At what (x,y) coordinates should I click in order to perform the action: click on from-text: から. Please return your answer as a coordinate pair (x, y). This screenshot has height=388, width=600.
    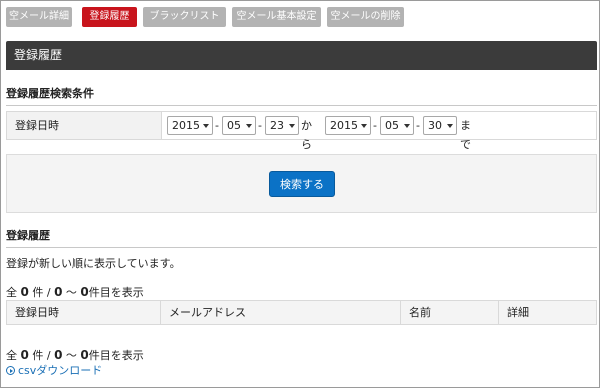
    Looking at the image, I should click on (306, 135).